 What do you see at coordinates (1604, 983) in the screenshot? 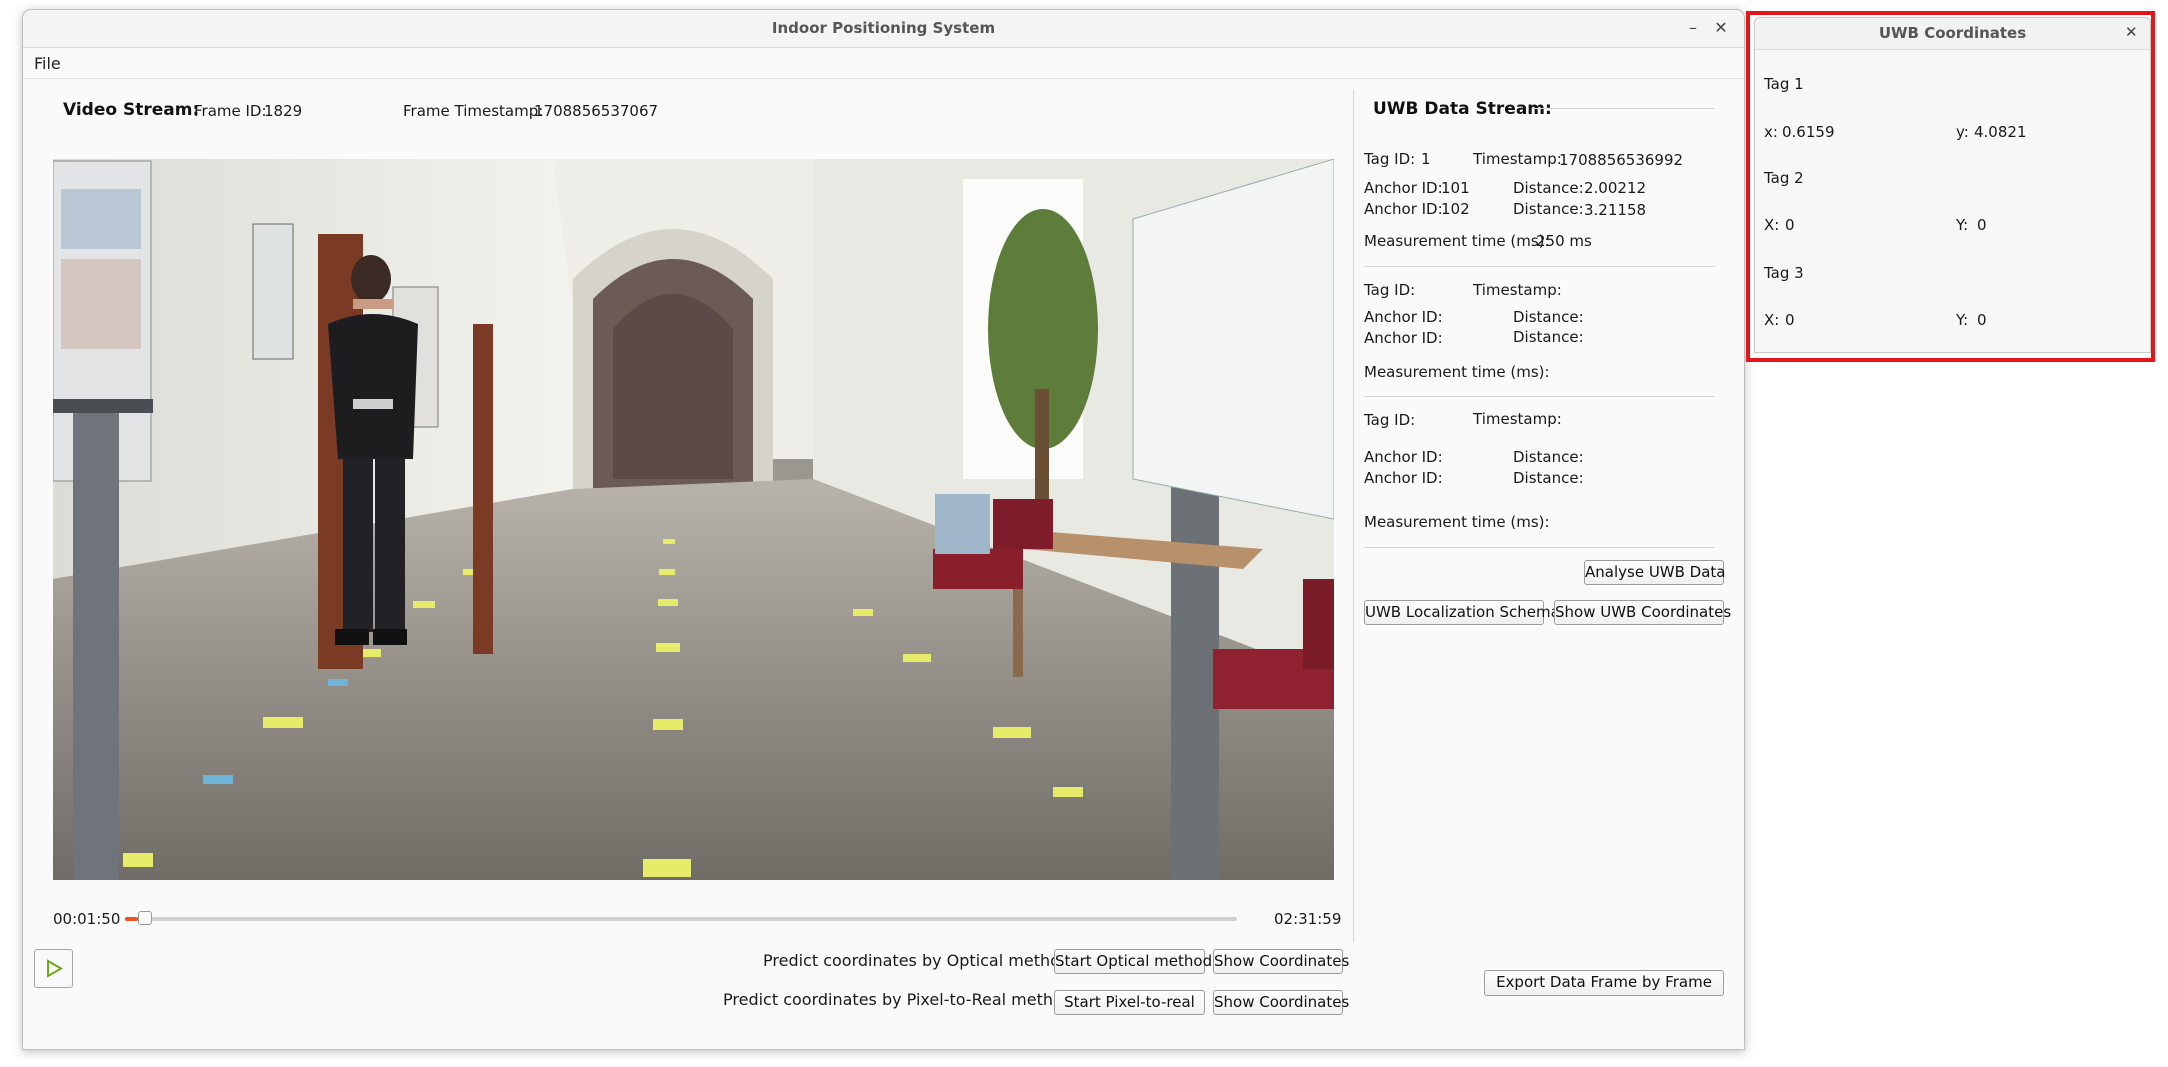
I see `export-data-button: Export Data Frame by Frame` at bounding box center [1604, 983].